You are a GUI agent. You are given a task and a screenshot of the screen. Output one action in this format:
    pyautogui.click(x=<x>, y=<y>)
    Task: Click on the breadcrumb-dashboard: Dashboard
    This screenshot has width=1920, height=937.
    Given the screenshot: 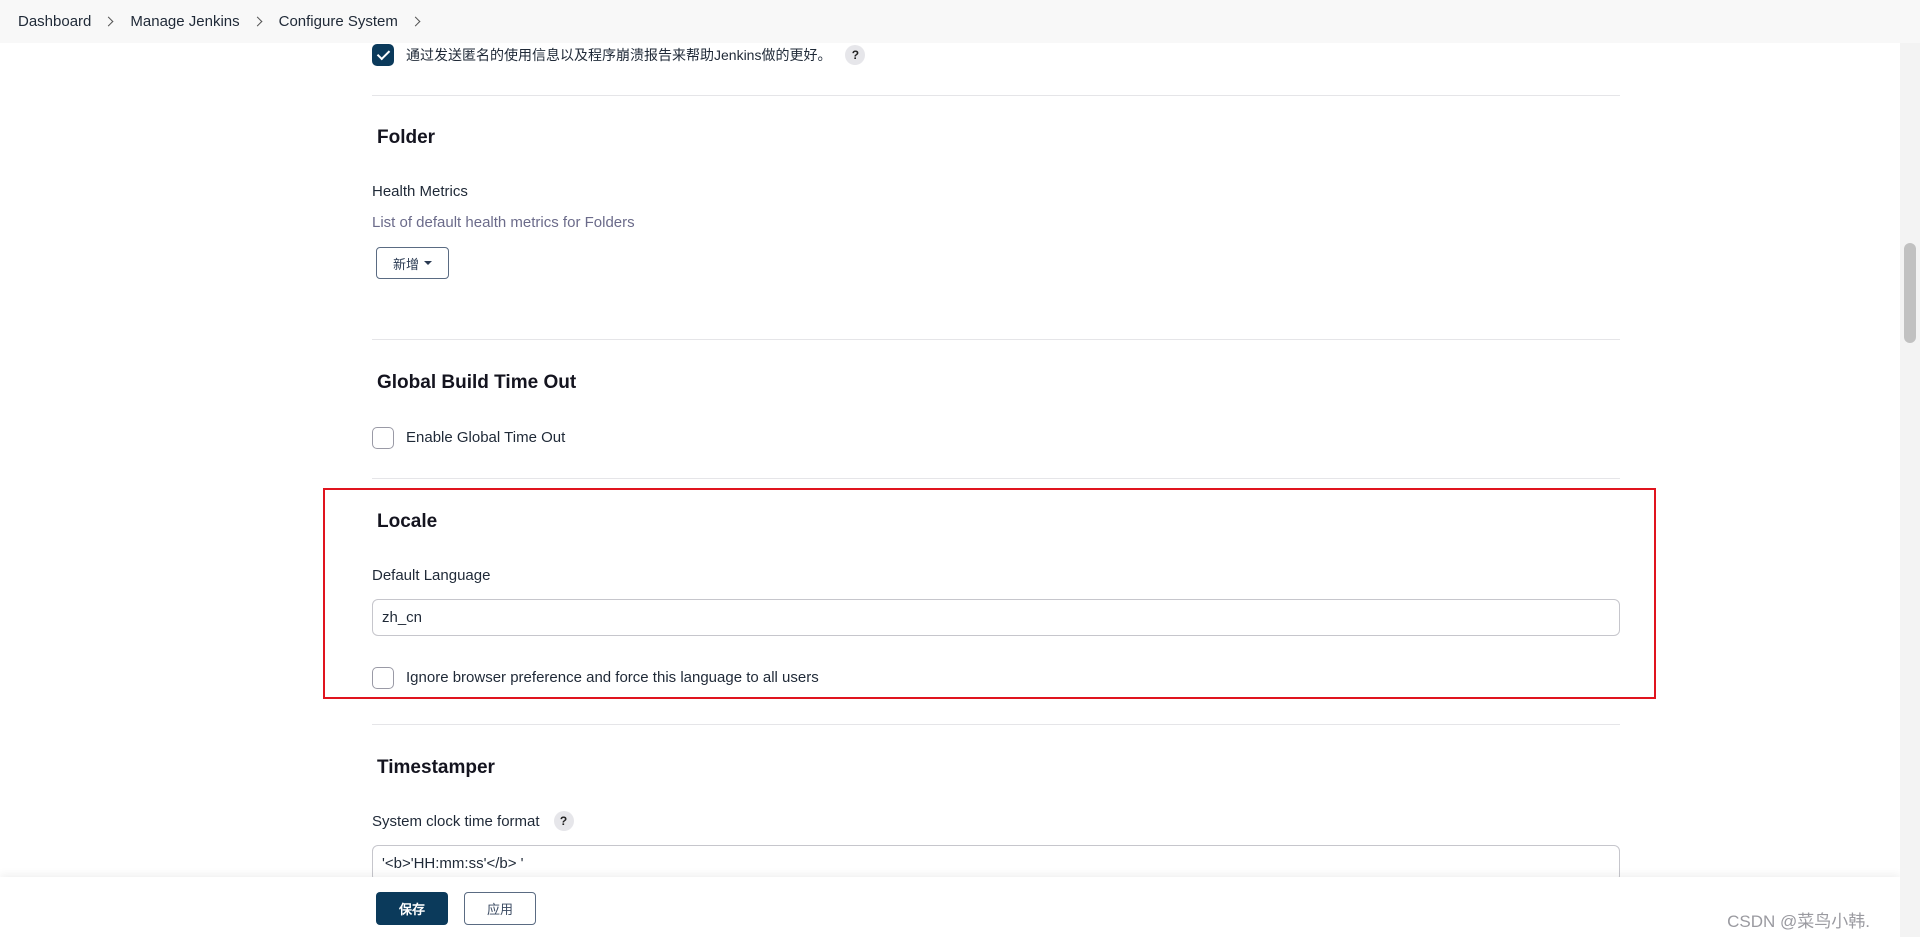 What is the action you would take?
    pyautogui.click(x=54, y=21)
    